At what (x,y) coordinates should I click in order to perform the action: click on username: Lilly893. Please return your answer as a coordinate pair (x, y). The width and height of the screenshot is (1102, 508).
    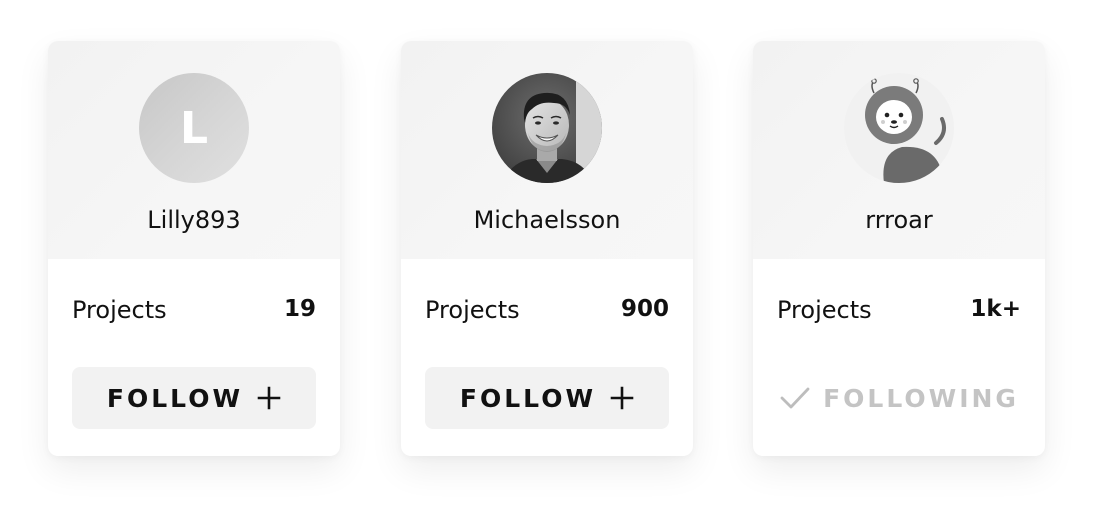
    Looking at the image, I should click on (194, 220).